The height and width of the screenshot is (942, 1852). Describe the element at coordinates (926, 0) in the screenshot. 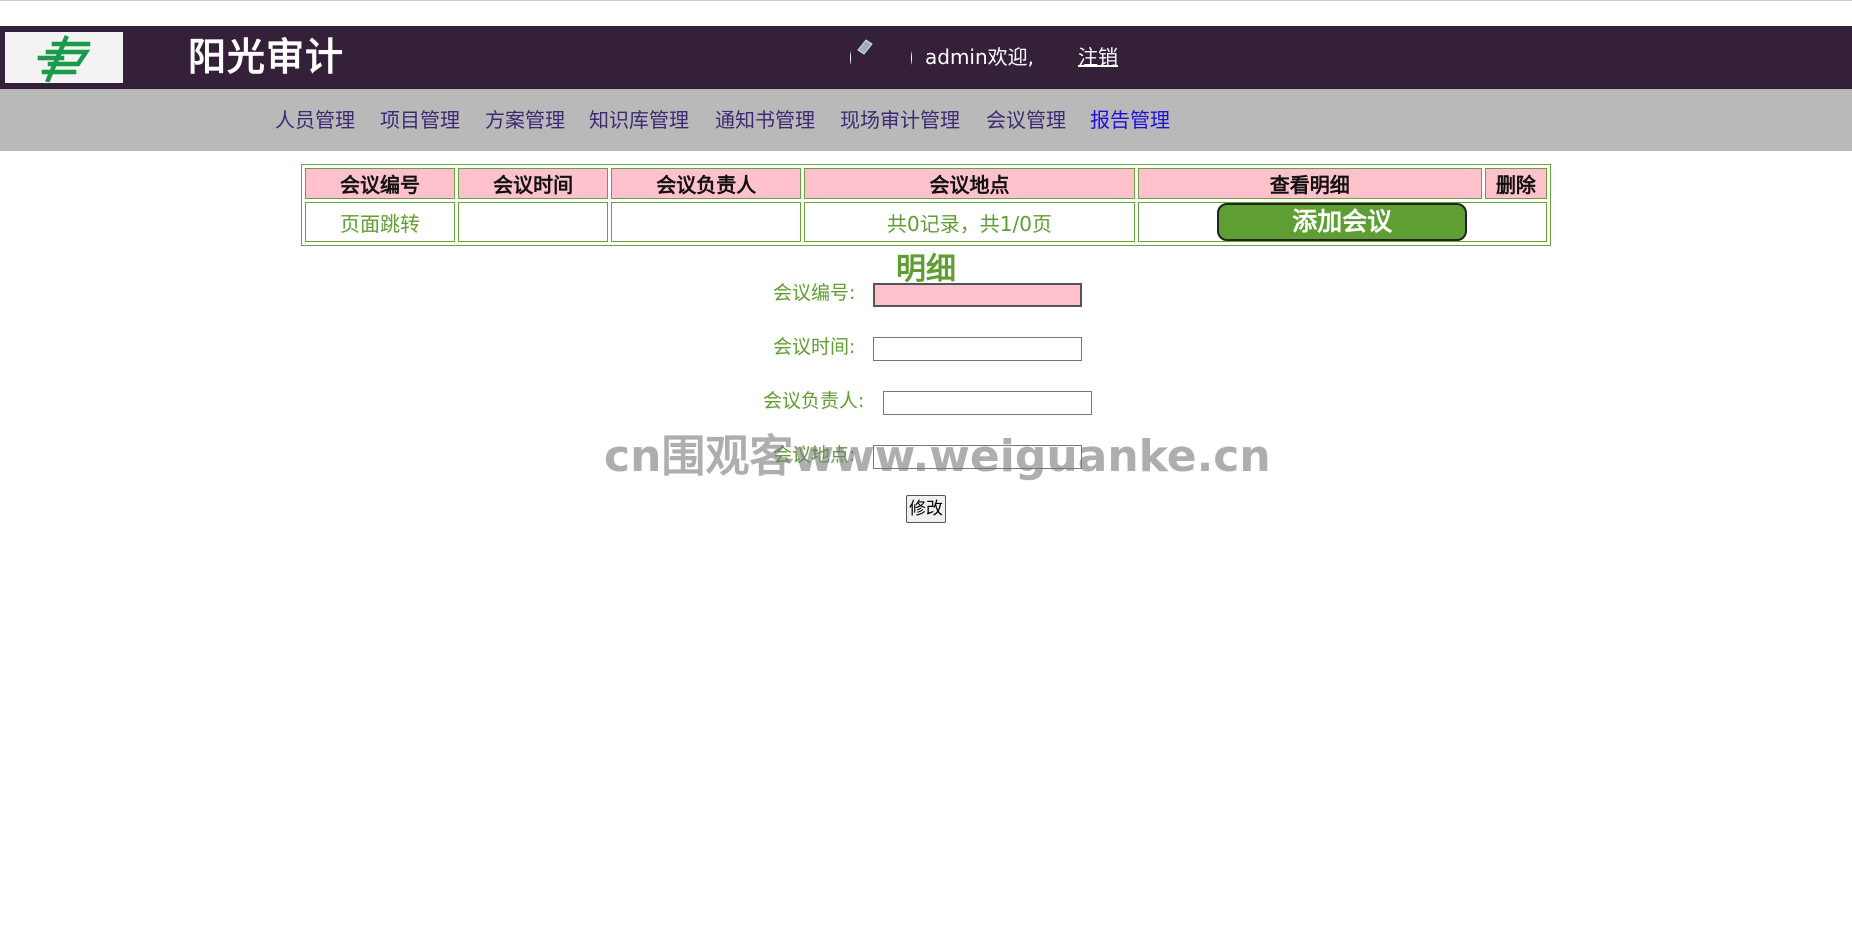

I see `top-border` at that location.